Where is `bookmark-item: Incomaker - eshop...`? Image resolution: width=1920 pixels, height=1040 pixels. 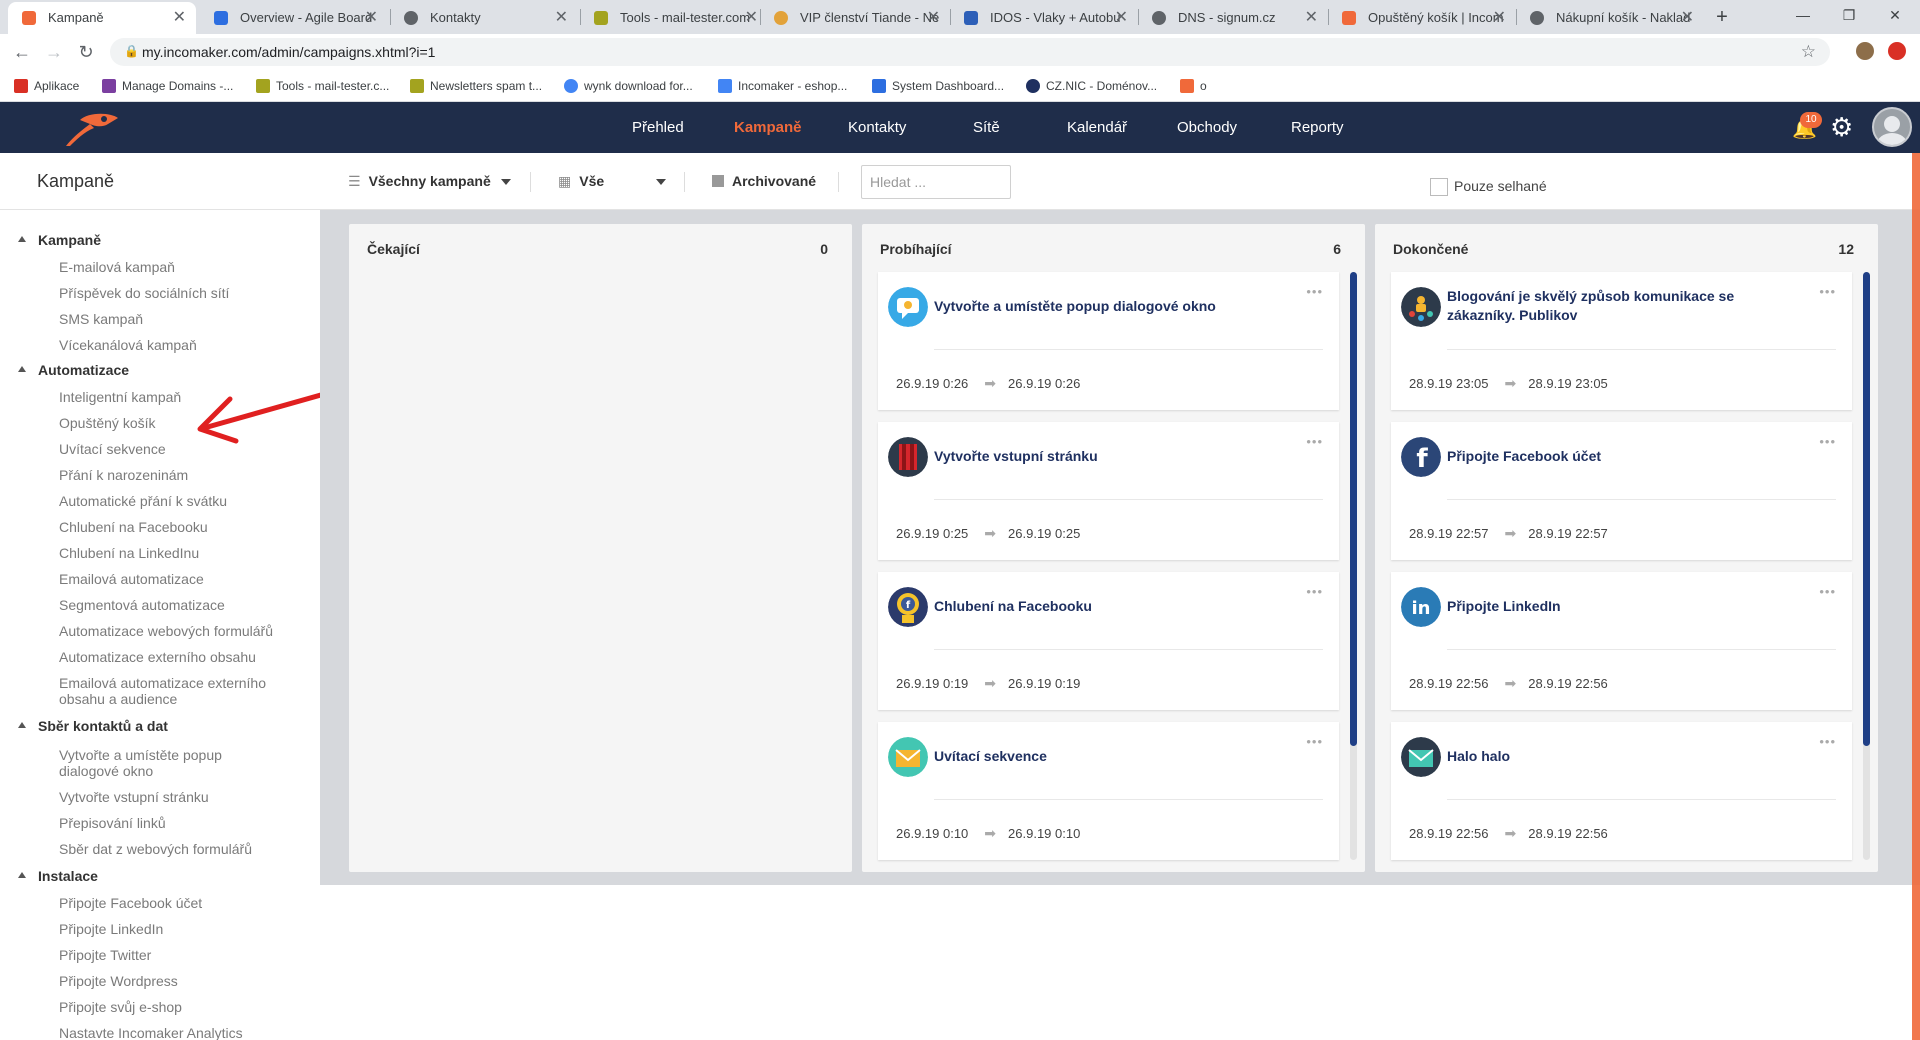
bookmark-item: Incomaker - eshop... is located at coordinates (781, 86).